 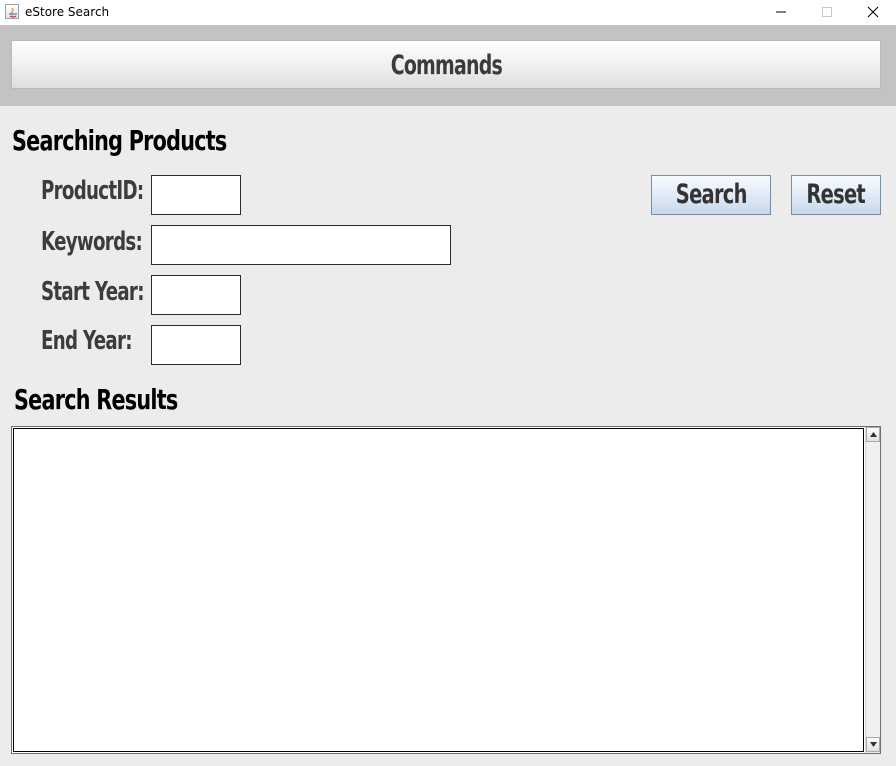 I want to click on maximize-icon, so click(x=827, y=12).